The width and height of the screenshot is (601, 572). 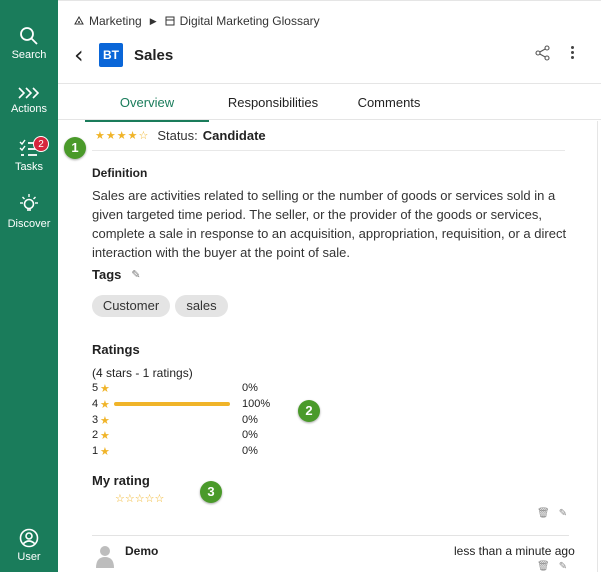 I want to click on tab-responsibilities-label: Responsibilities, so click(x=273, y=102).